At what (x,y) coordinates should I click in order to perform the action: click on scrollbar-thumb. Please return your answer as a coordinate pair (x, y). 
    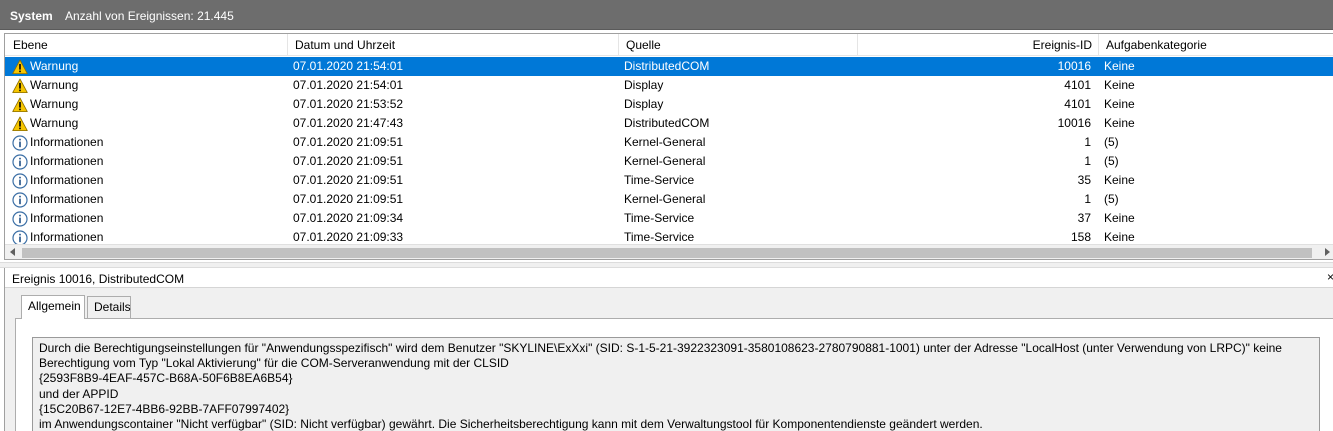
    Looking at the image, I should click on (667, 253).